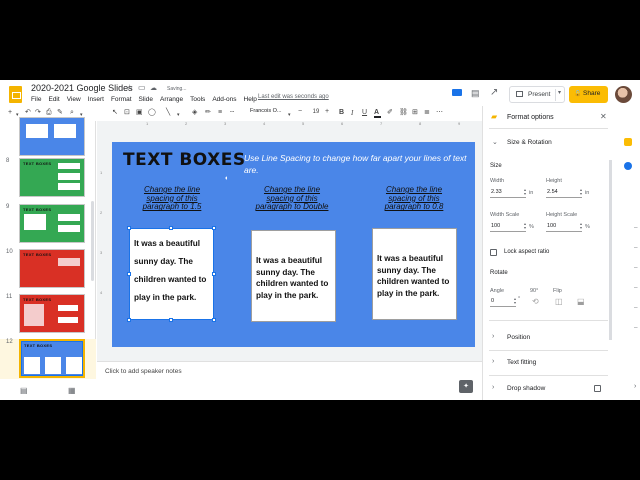 The height and width of the screenshot is (480, 640). Describe the element at coordinates (82, 88) in the screenshot. I see `document-title: 2020-2021 Google Slides` at that location.